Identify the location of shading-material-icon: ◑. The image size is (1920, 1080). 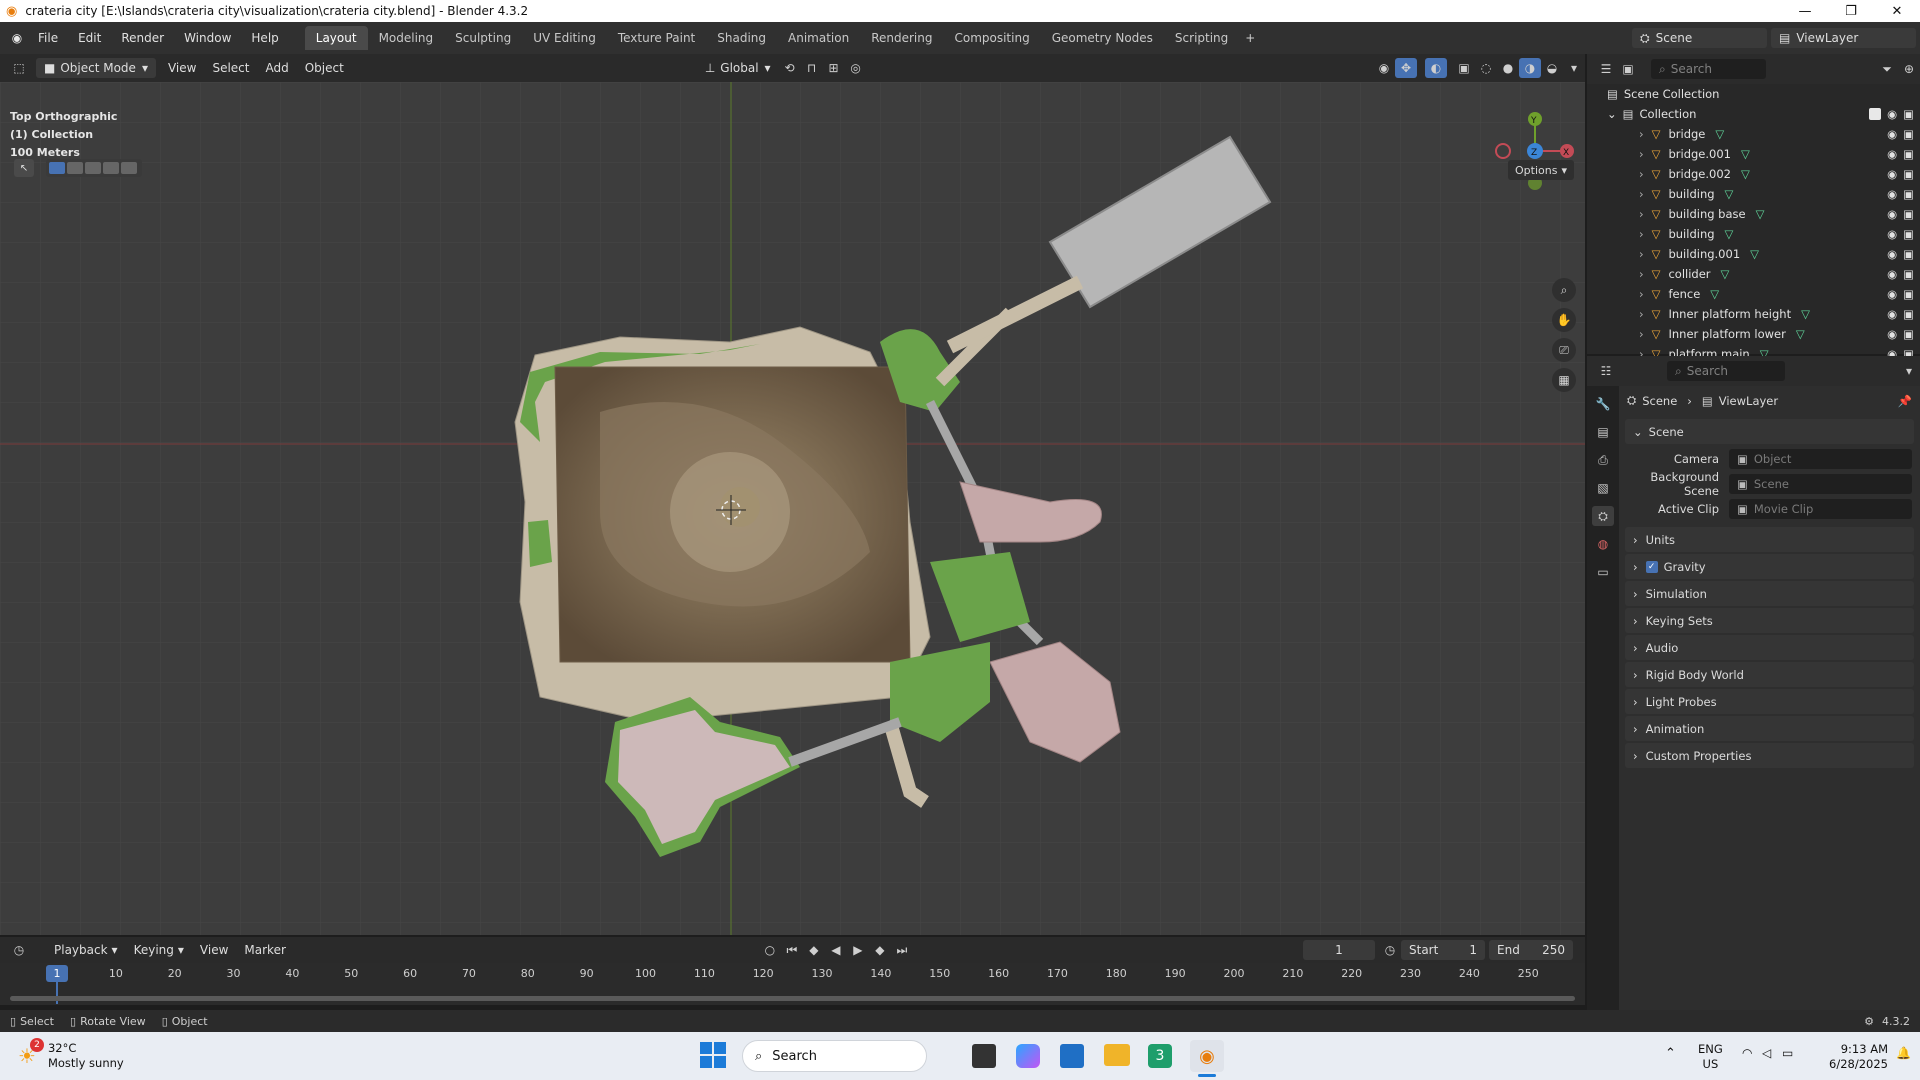
(1530, 68).